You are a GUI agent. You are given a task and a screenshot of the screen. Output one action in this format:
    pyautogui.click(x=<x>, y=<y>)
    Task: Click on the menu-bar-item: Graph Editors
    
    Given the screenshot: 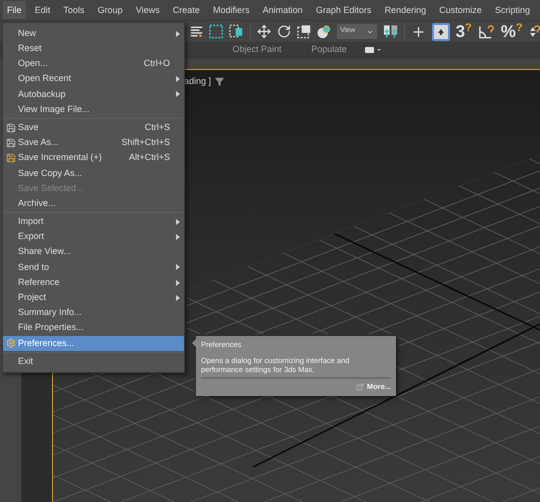 What is the action you would take?
    pyautogui.click(x=344, y=10)
    